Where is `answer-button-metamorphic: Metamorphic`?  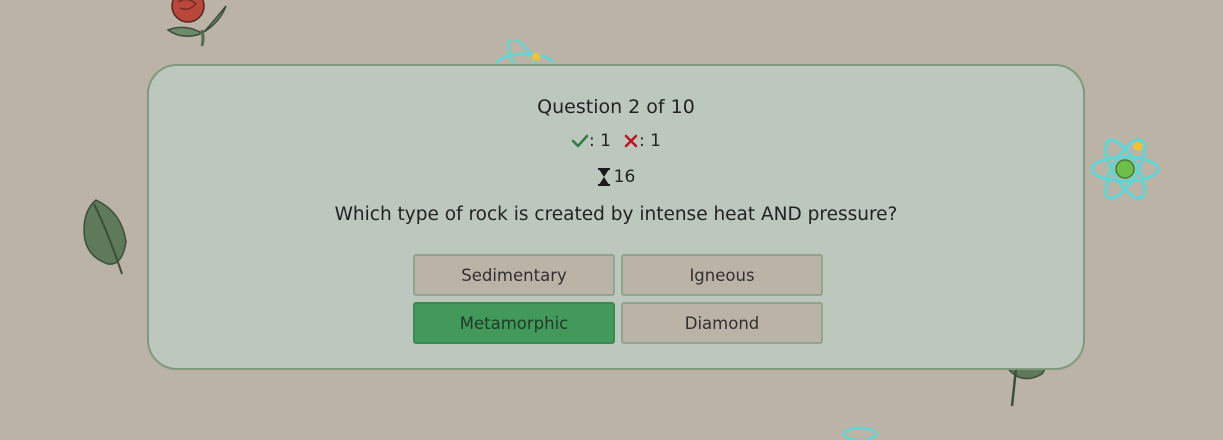 answer-button-metamorphic: Metamorphic is located at coordinates (514, 323).